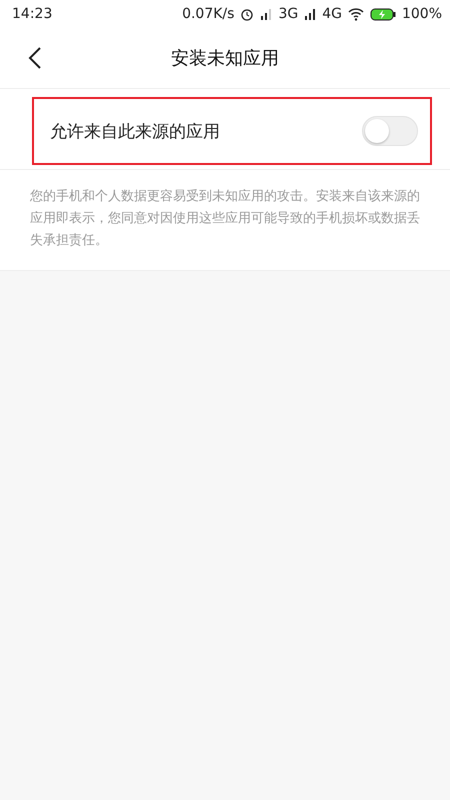  What do you see at coordinates (422, 14) in the screenshot?
I see `battery-level: 100%` at bounding box center [422, 14].